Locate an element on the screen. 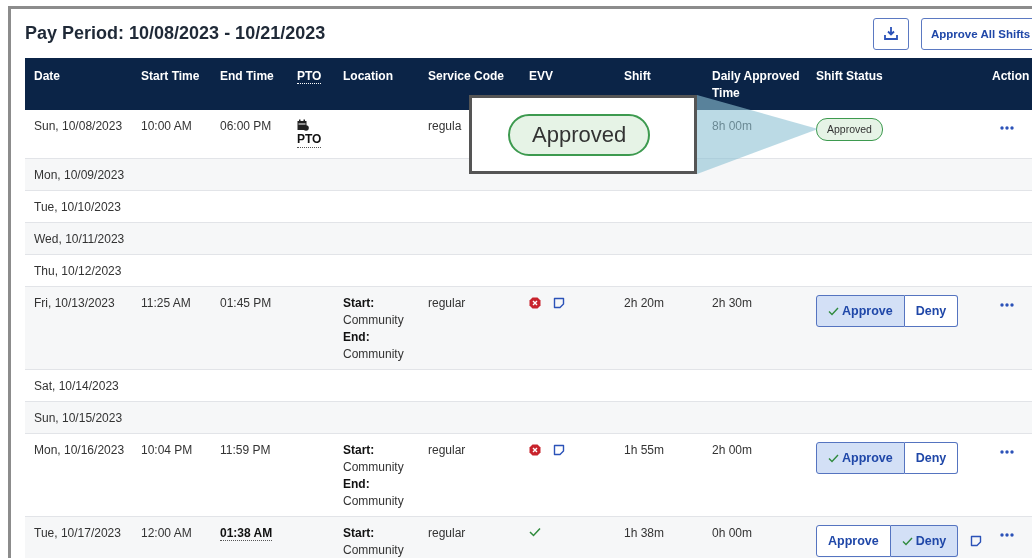  column-header: Start Time is located at coordinates (170, 76).